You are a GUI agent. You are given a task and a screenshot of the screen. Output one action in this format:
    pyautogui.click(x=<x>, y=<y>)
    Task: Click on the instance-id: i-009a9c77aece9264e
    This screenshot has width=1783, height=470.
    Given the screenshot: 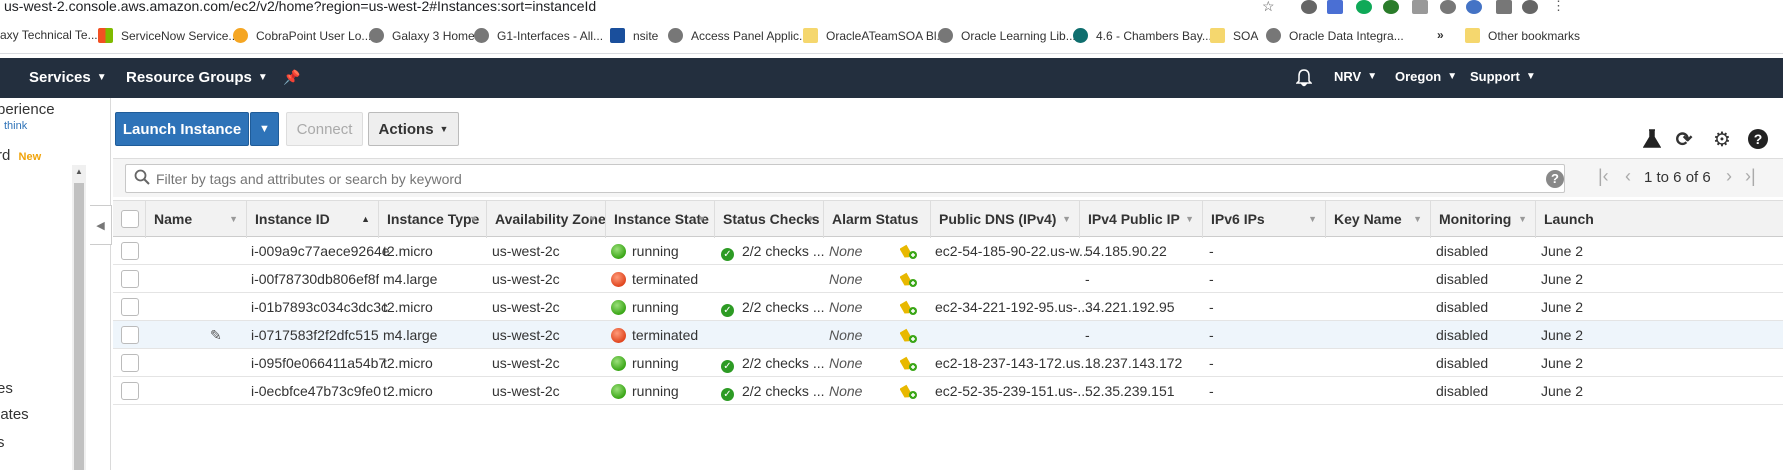 What is the action you would take?
    pyautogui.click(x=320, y=251)
    